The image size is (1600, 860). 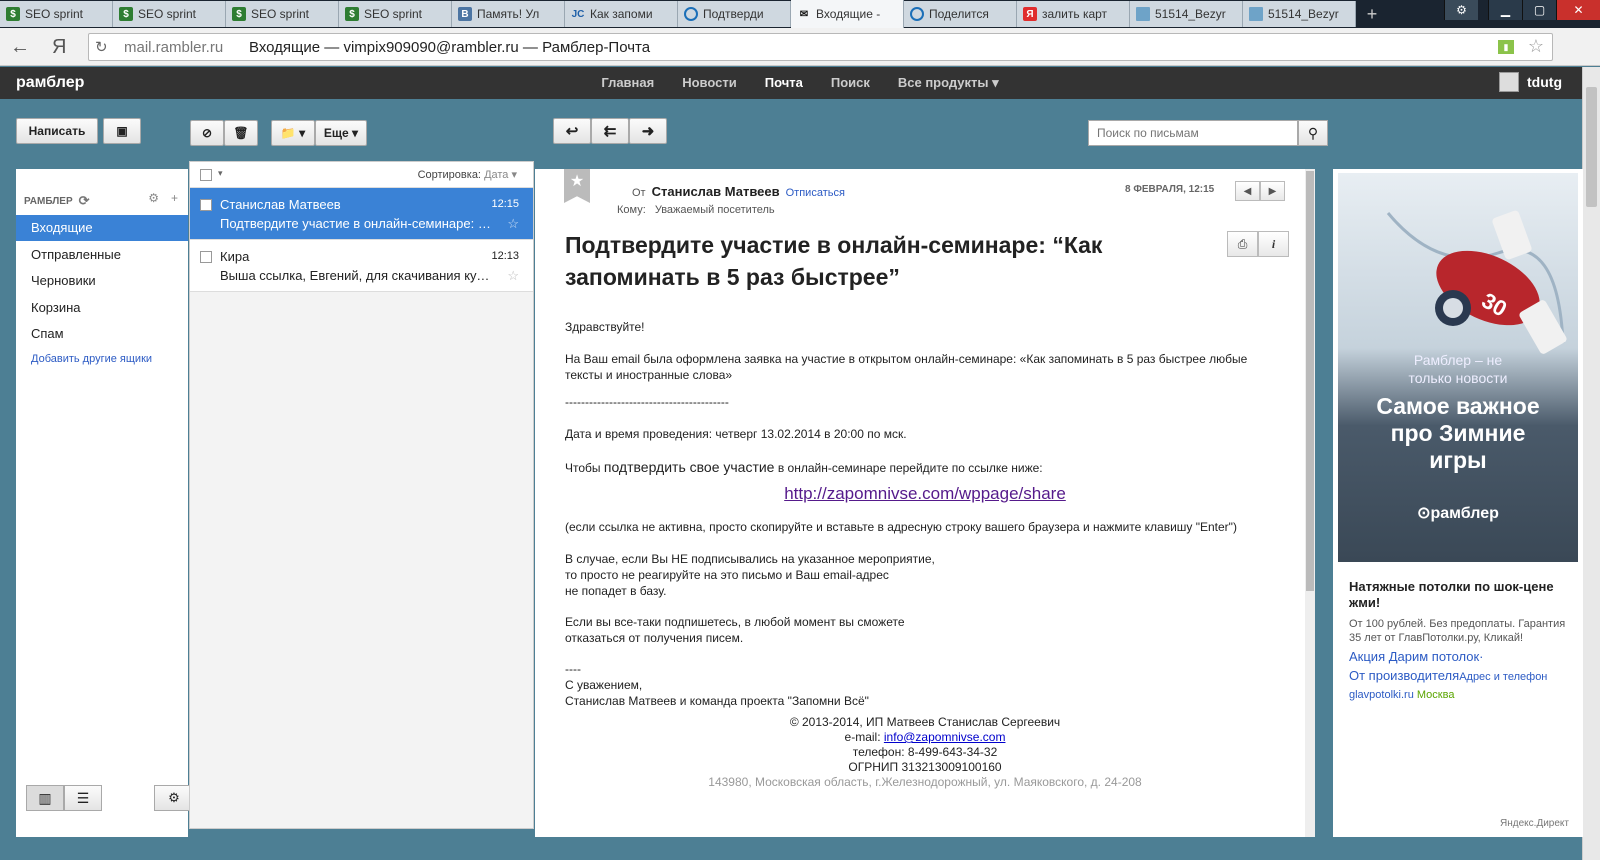 What do you see at coordinates (1544, 82) in the screenshot?
I see `username: tdutg` at bounding box center [1544, 82].